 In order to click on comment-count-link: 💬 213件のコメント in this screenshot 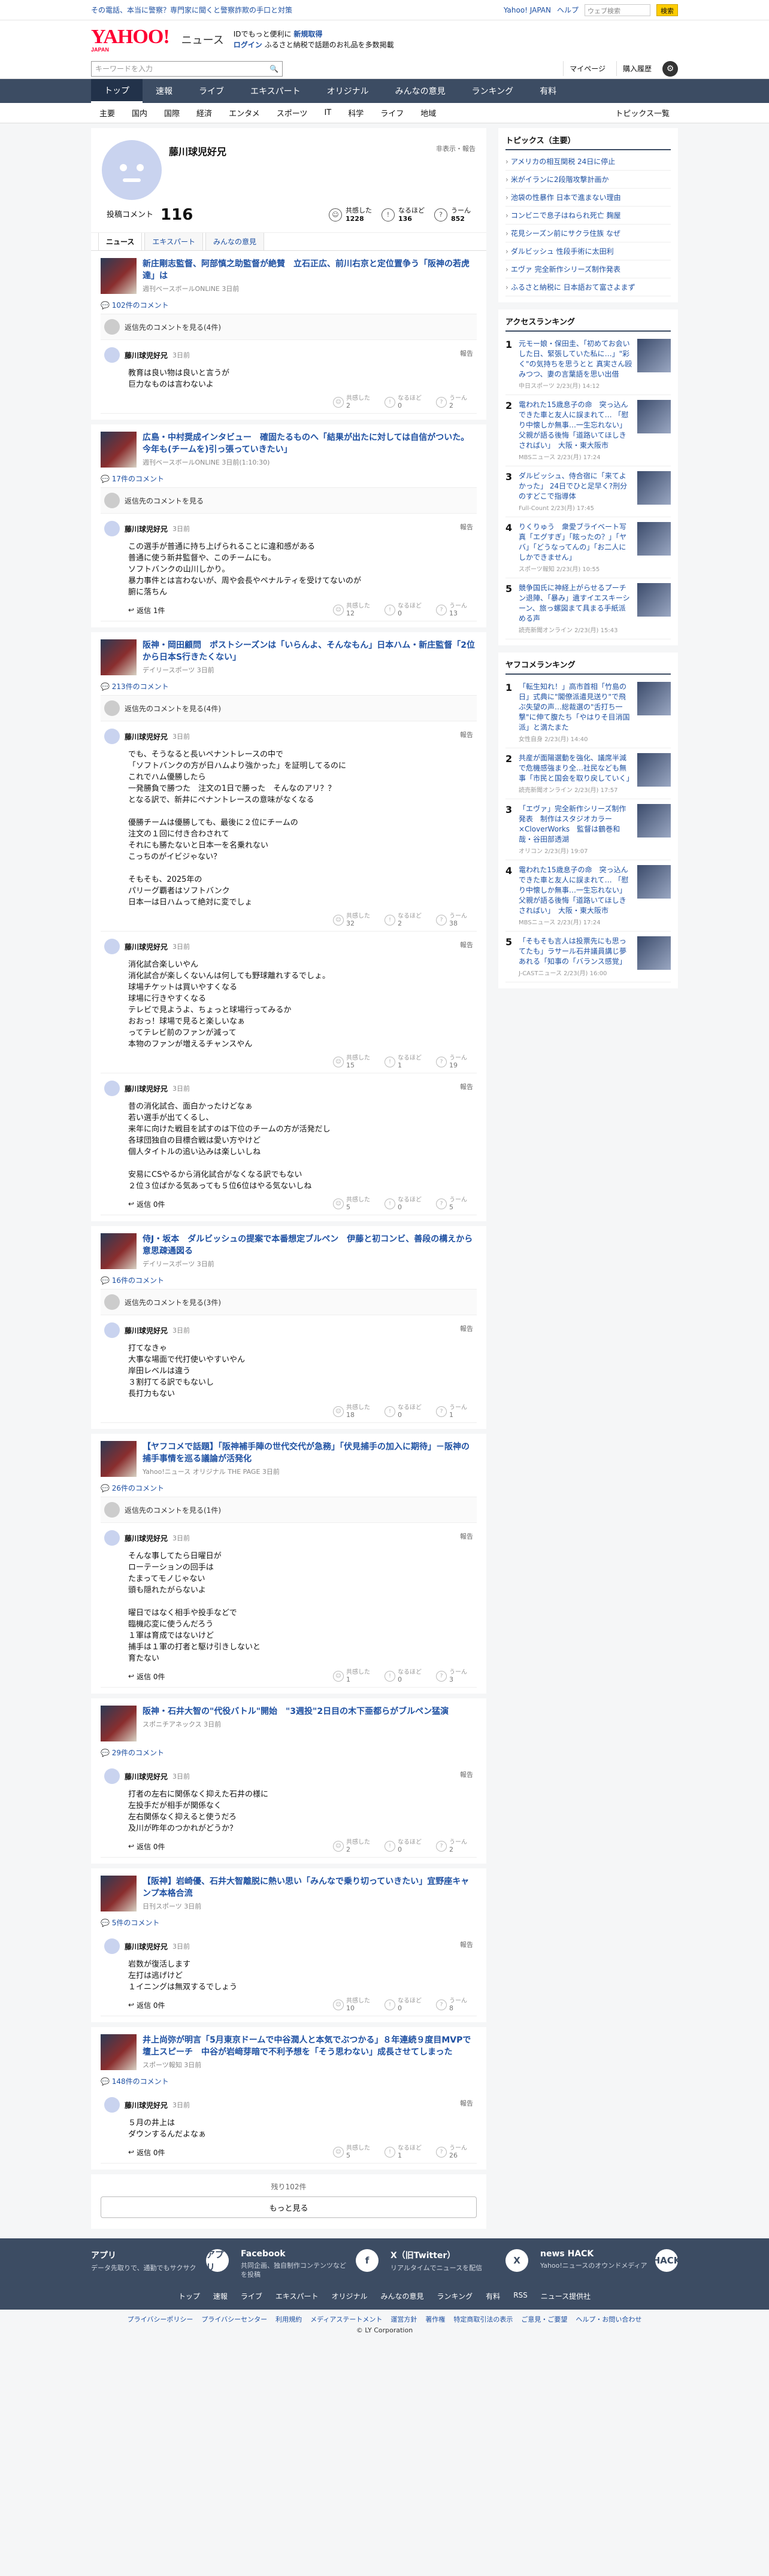, I will do `click(289, 686)`.